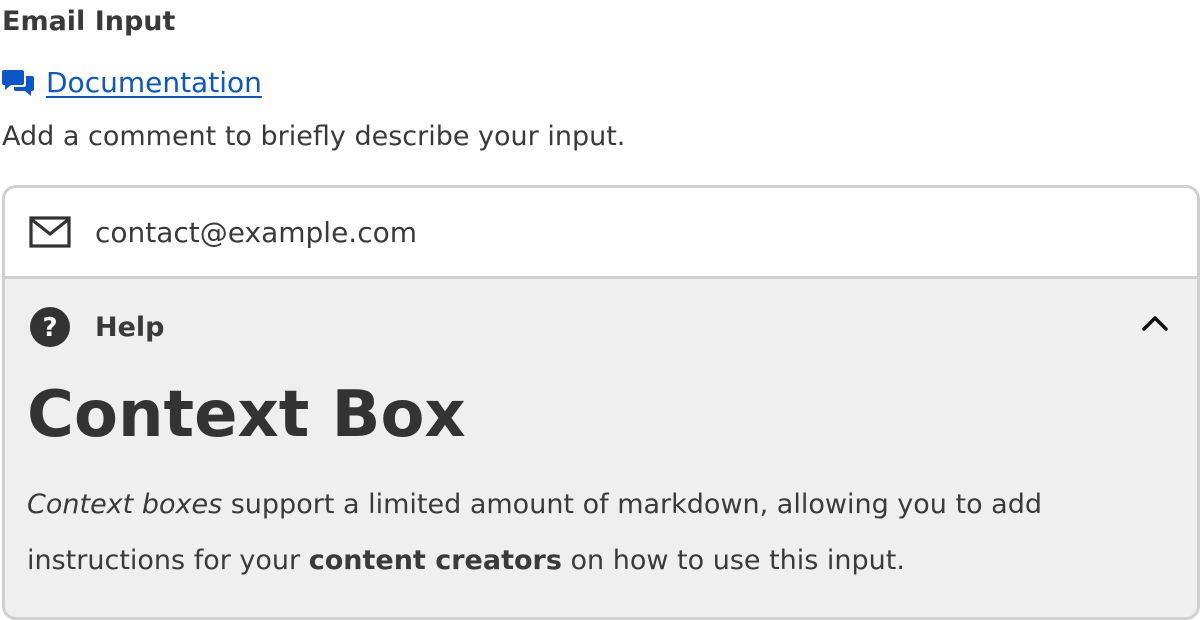 The width and height of the screenshot is (1200, 620). I want to click on email-field, so click(595, 232).